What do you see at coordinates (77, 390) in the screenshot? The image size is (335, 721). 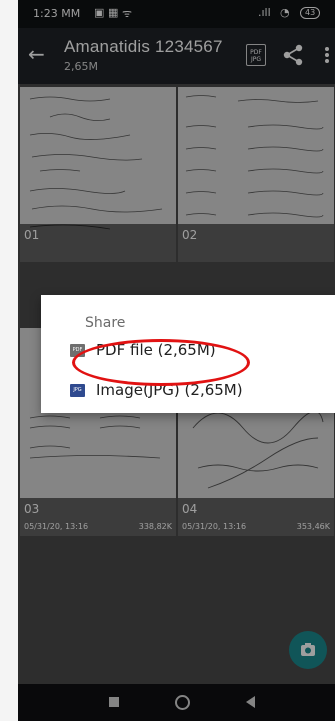 I see `jpg-file-icon: JPG` at bounding box center [77, 390].